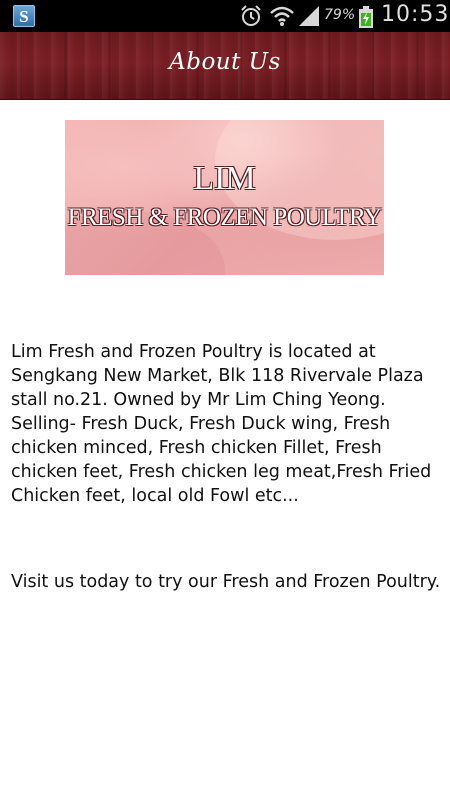  Describe the element at coordinates (309, 18) in the screenshot. I see `cell-signal-icon` at that location.